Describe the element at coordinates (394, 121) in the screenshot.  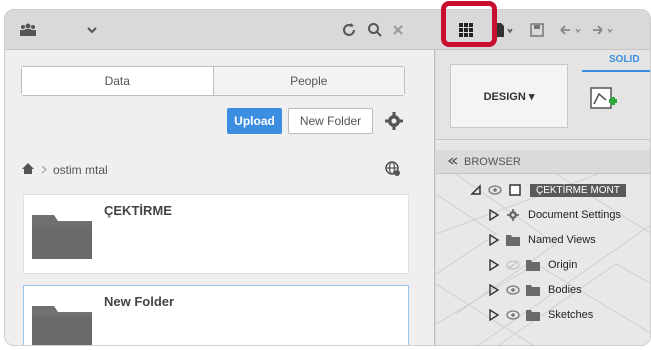
I see `settings-gear-icon` at that location.